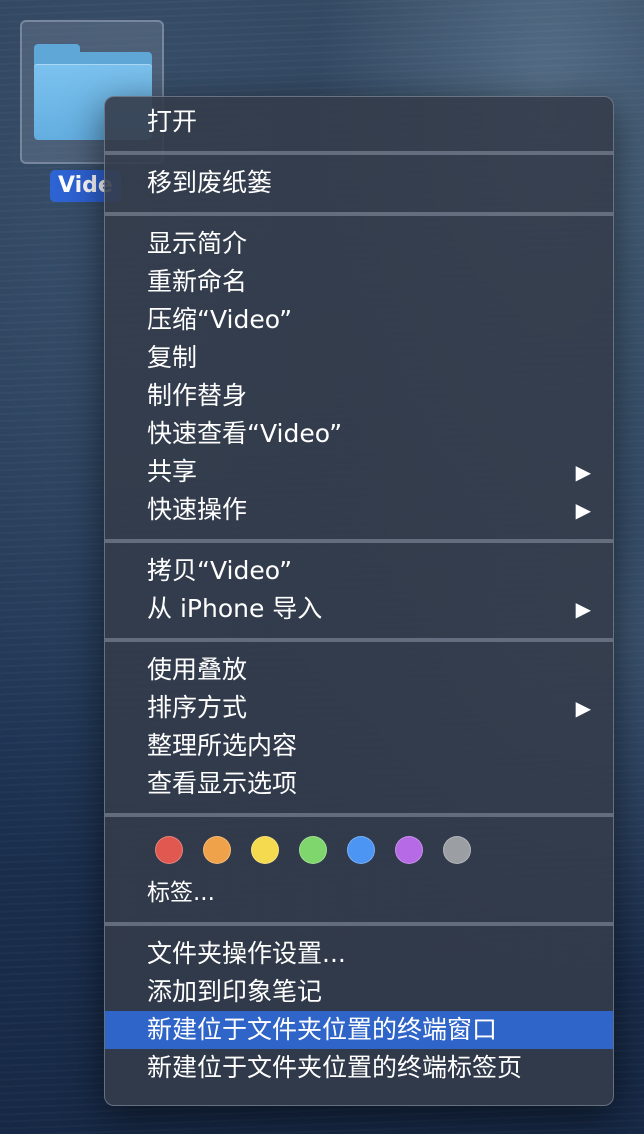 This screenshot has height=1134, width=644. Describe the element at coordinates (359, 571) in the screenshot. I see `menu-item-copy: 拷贝“Video”` at that location.